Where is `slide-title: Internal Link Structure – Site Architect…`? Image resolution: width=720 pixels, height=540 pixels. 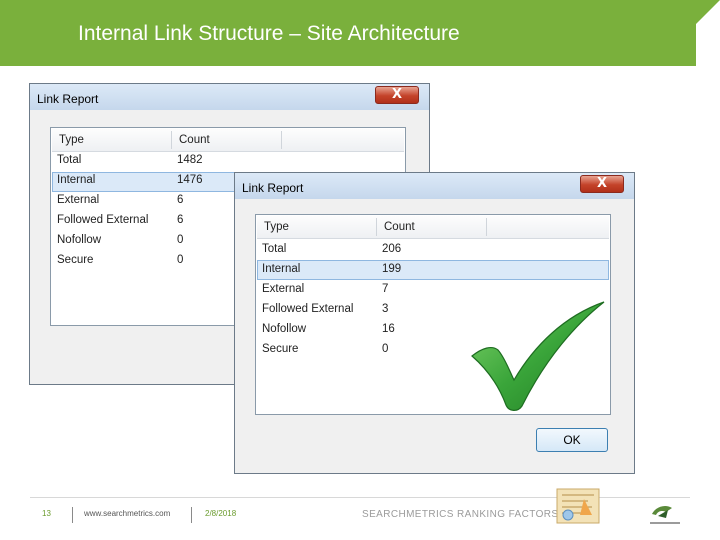 slide-title: Internal Link Structure – Site Architect… is located at coordinates (269, 33).